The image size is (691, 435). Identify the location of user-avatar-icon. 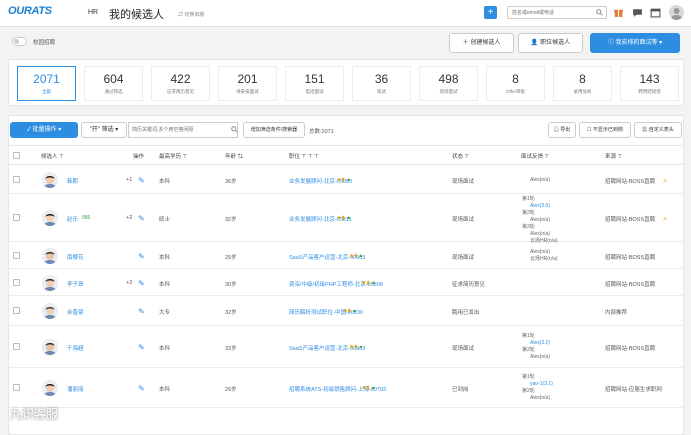
(676, 14).